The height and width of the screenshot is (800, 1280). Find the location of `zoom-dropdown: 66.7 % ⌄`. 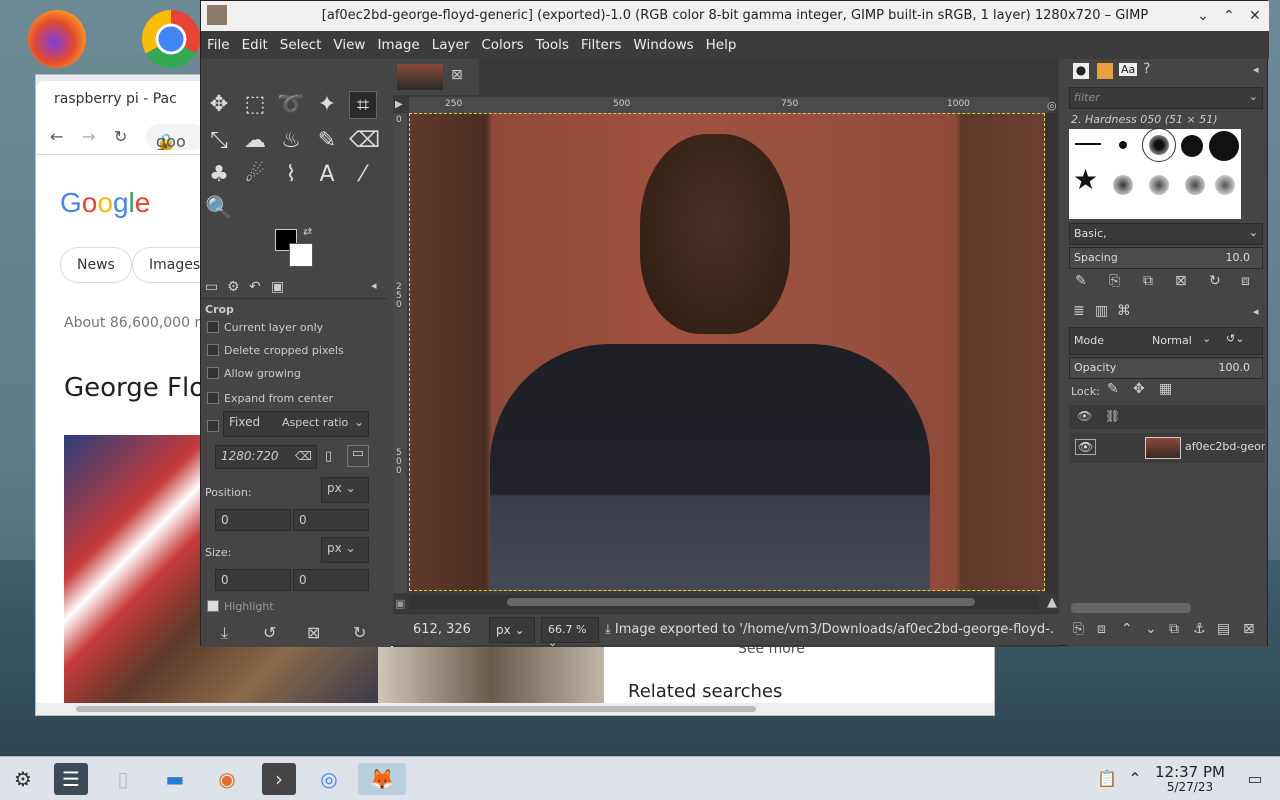

zoom-dropdown: 66.7 % ⌄ is located at coordinates (570, 633).